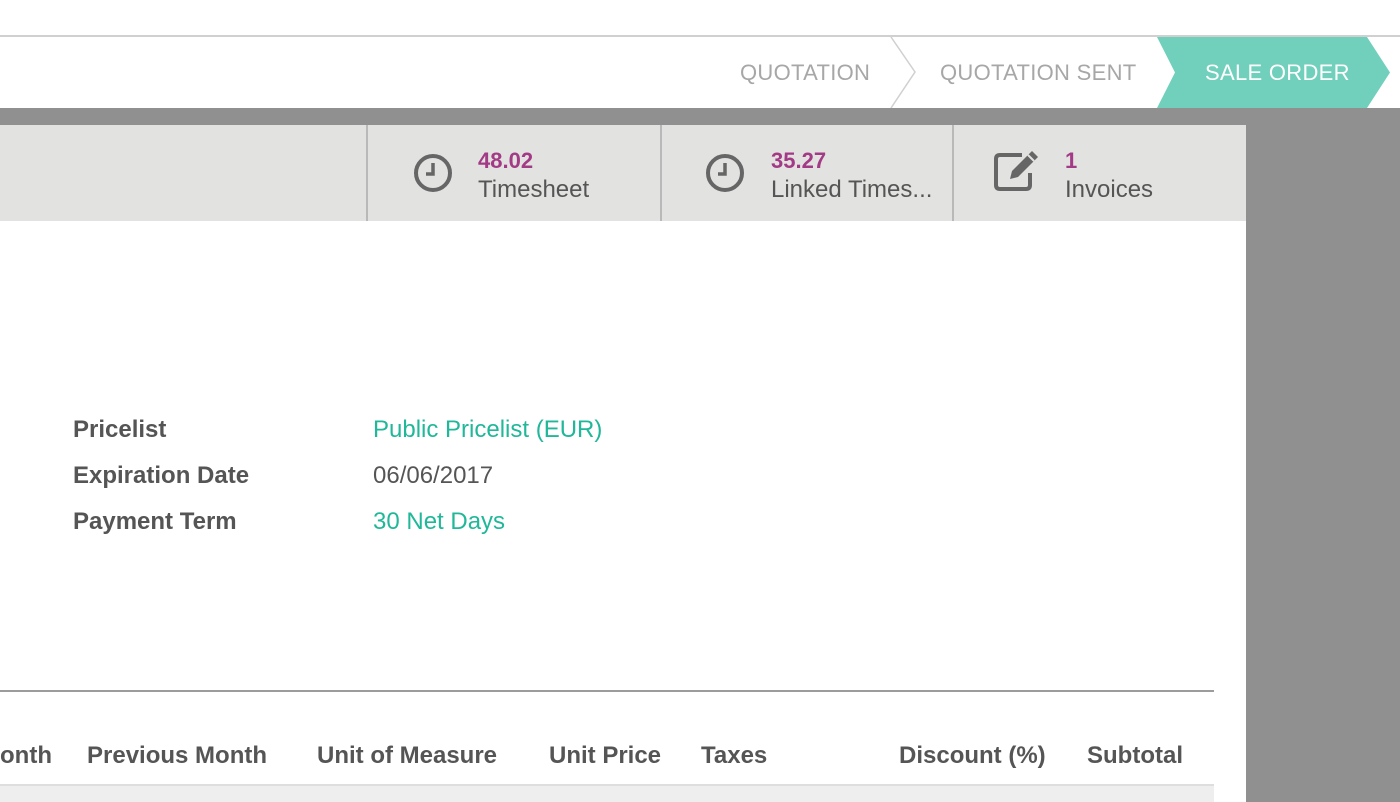 Image resolution: width=1400 pixels, height=802 pixels. I want to click on payment-term-value: 30 Net Days, so click(439, 522).